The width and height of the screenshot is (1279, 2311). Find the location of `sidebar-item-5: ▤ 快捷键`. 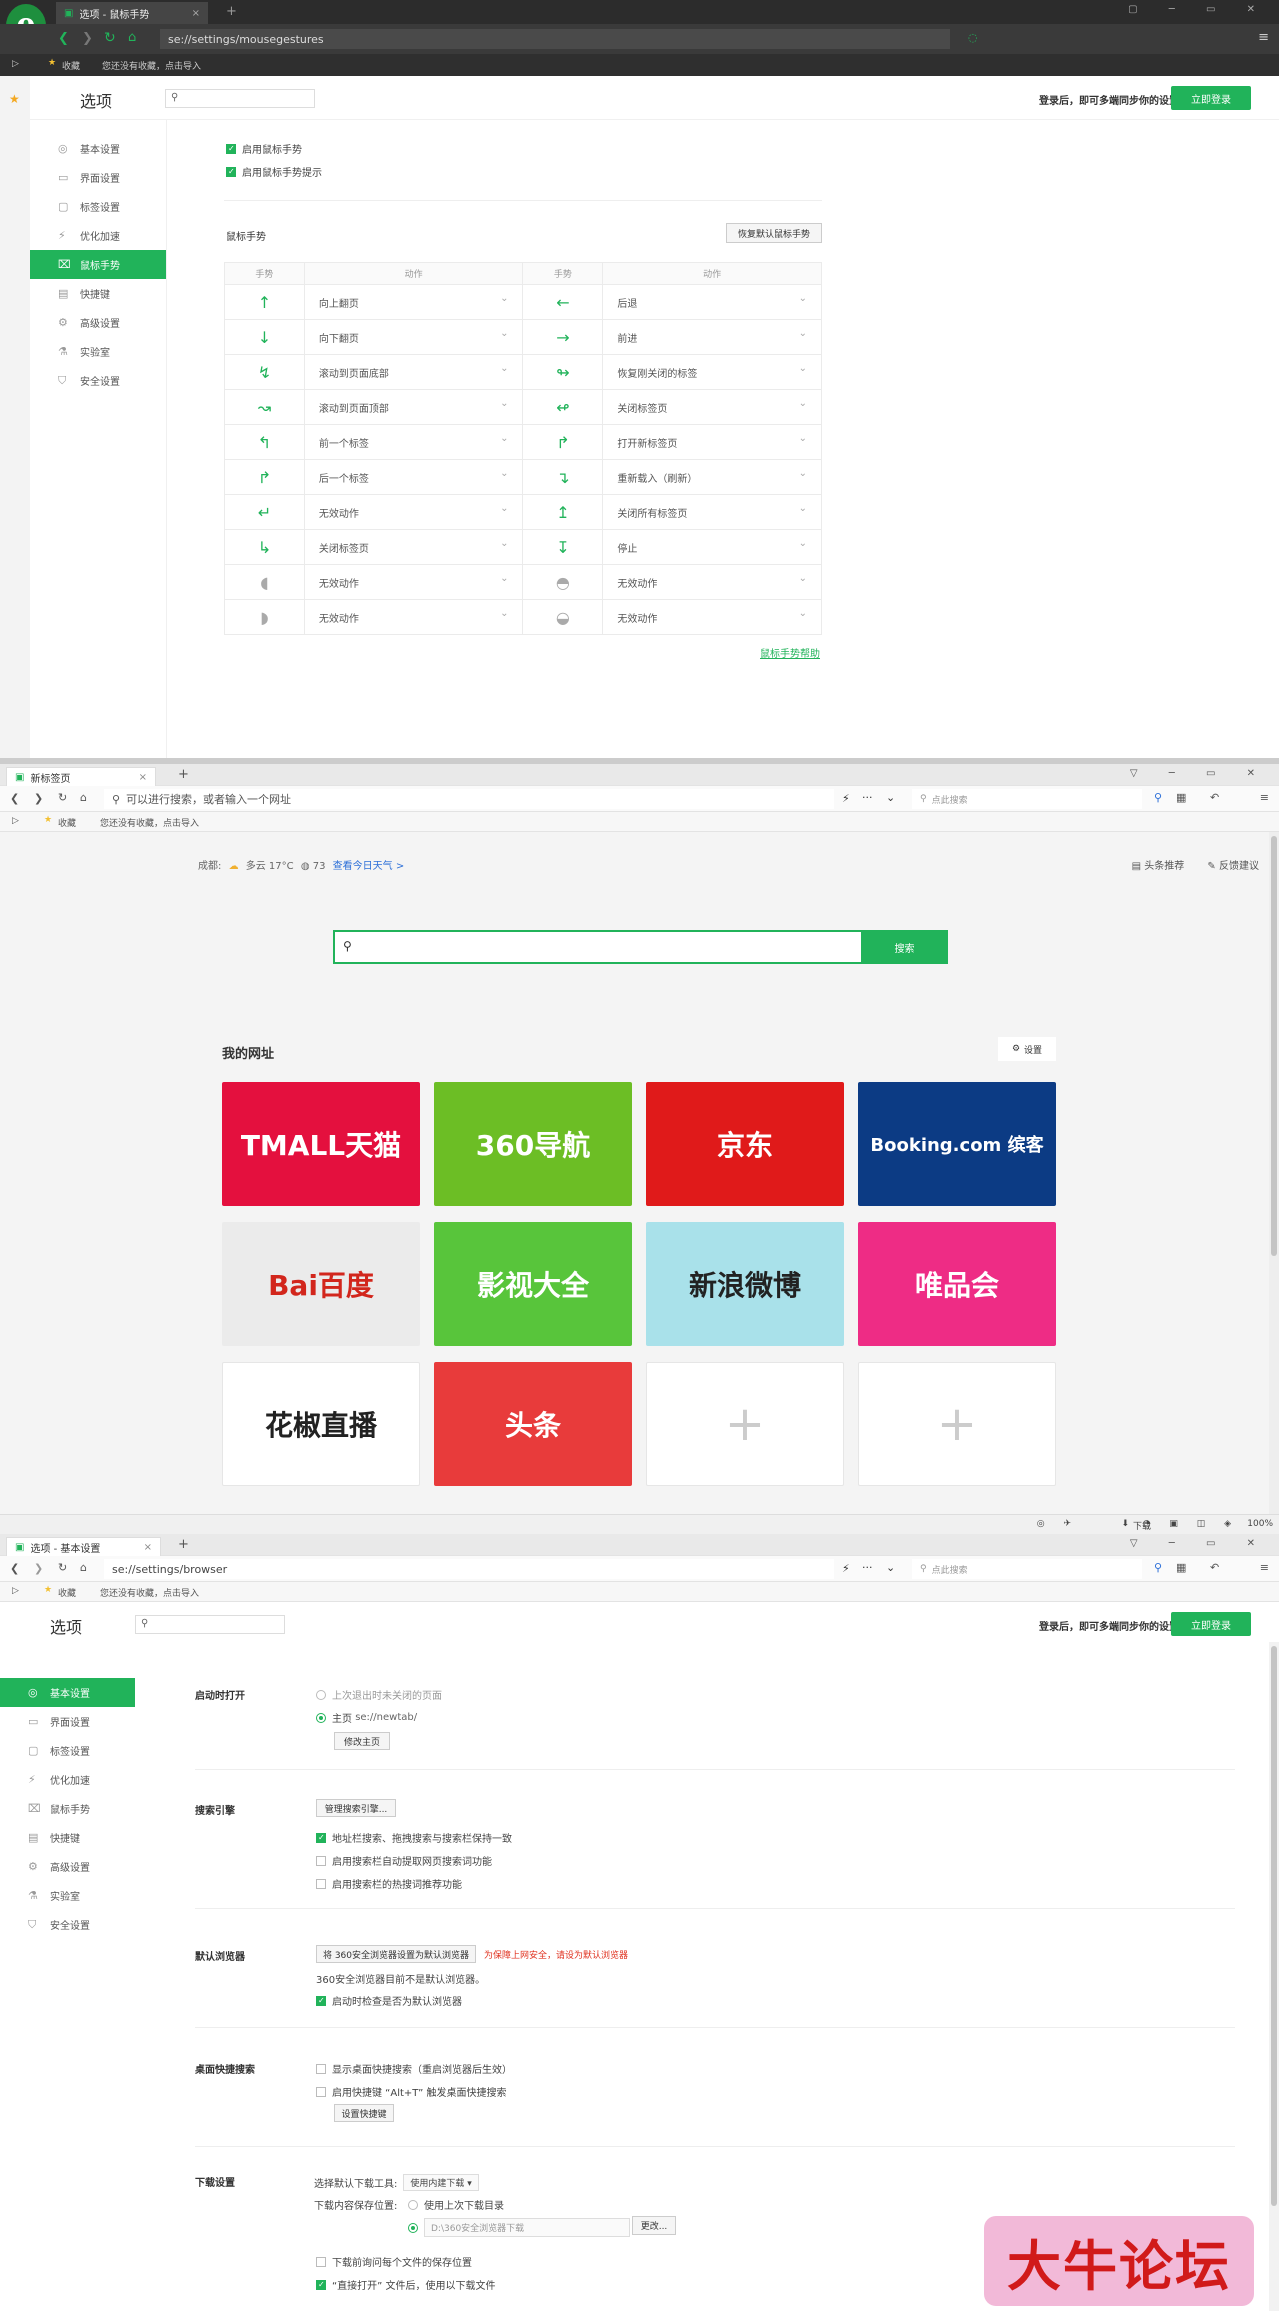

sidebar-item-5: ▤ 快捷键 is located at coordinates (67, 1837).